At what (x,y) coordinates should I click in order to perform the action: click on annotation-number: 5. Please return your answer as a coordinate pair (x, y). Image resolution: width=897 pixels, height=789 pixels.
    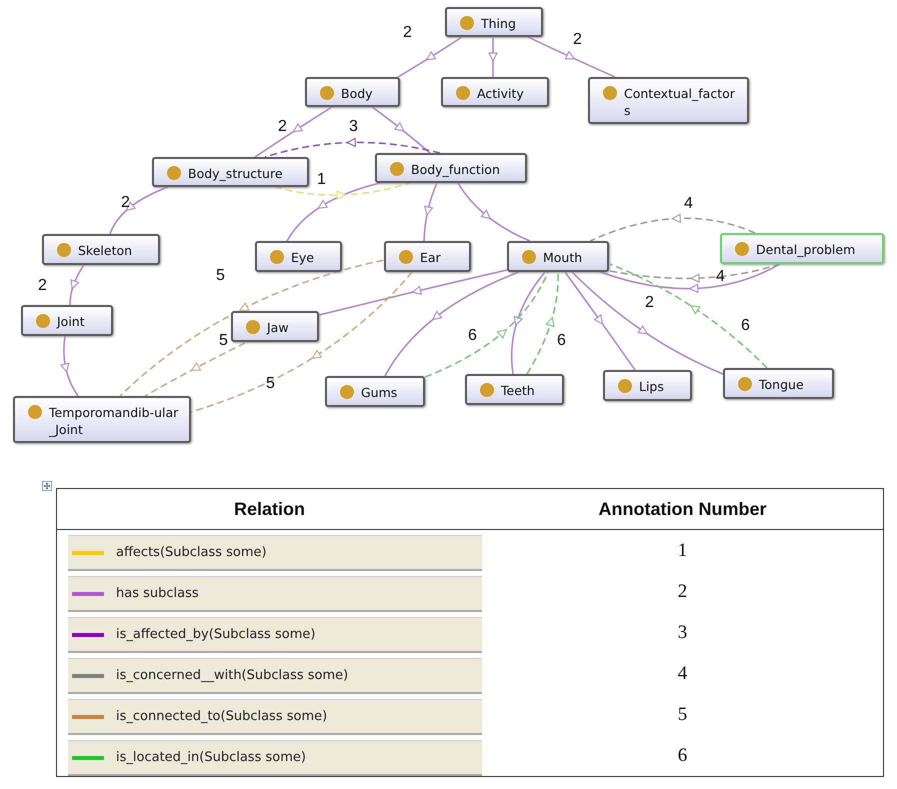
    Looking at the image, I should click on (683, 714).